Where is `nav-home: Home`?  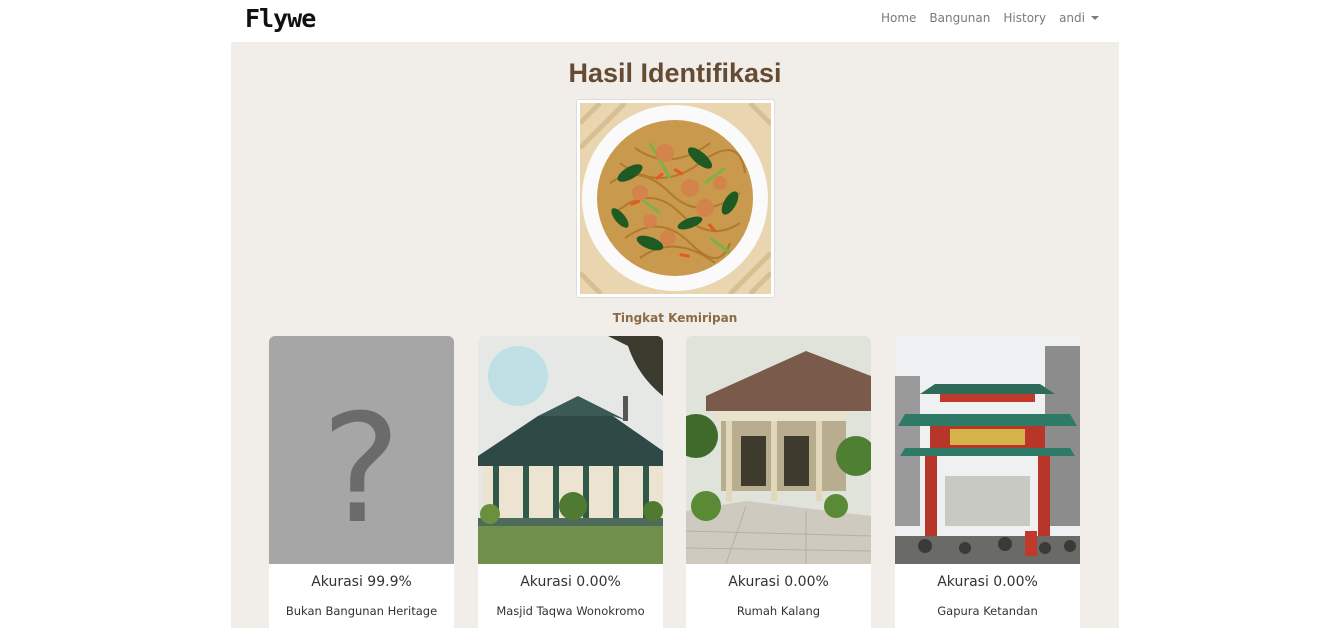
nav-home: Home is located at coordinates (898, 18).